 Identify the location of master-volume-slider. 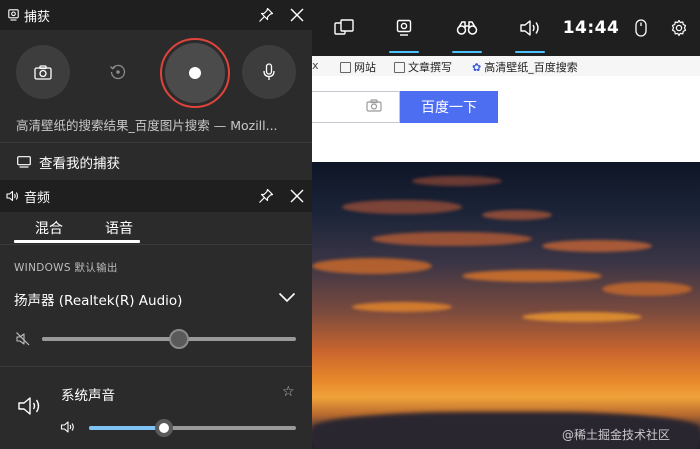
(169, 339).